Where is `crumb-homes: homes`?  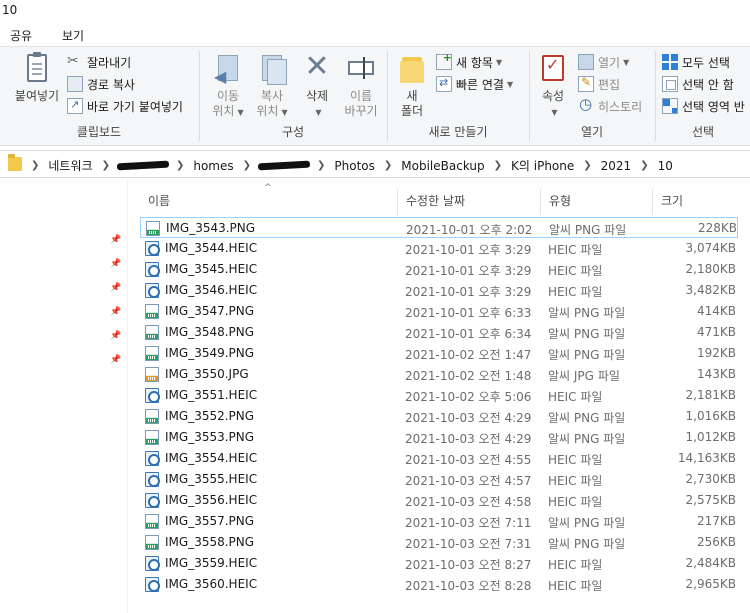 crumb-homes: homes is located at coordinates (213, 166).